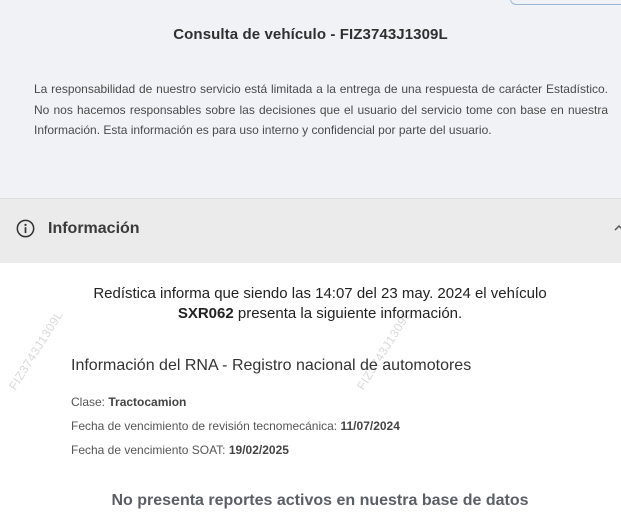 The image size is (621, 520). What do you see at coordinates (370, 426) in the screenshot?
I see `field-value: 11/07/2024` at bounding box center [370, 426].